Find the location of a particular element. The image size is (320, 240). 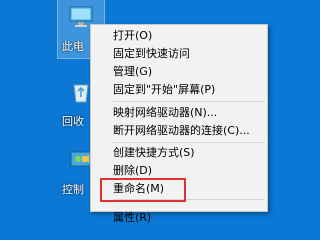

control-panel-label: 控制 is located at coordinates (73, 189).